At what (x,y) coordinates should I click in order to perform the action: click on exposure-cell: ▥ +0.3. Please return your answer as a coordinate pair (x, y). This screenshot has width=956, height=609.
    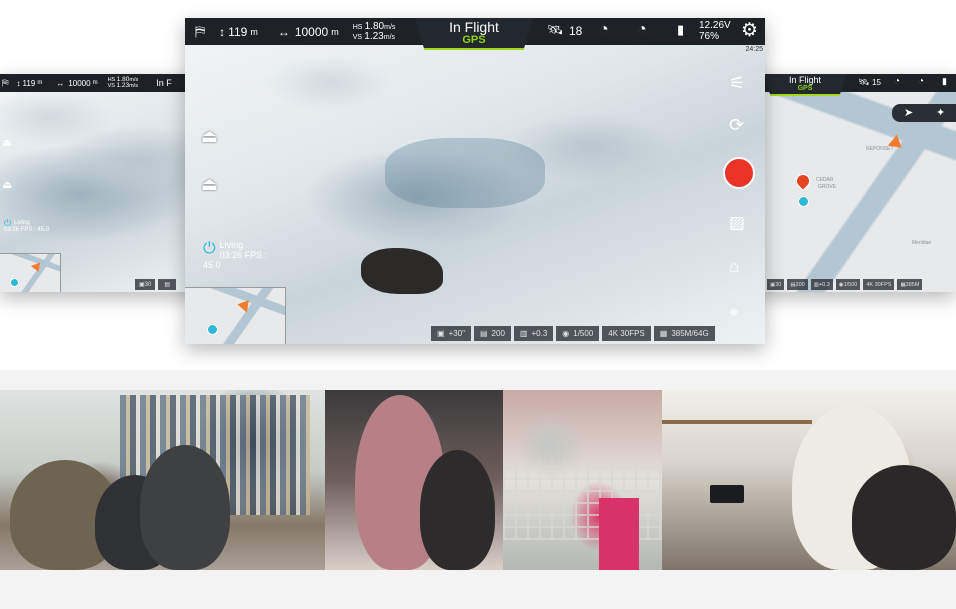
    Looking at the image, I should click on (533, 333).